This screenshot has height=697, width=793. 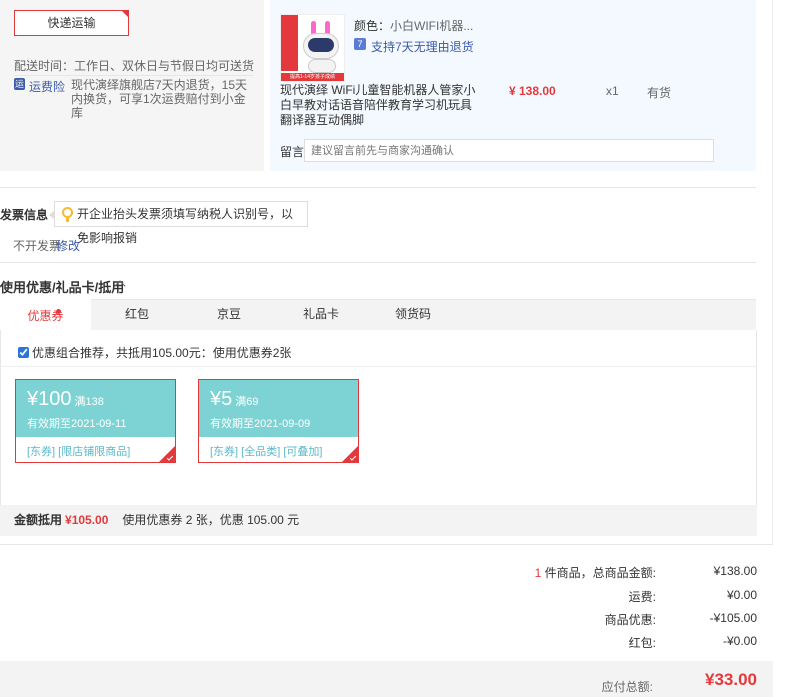 What do you see at coordinates (321, 314) in the screenshot?
I see `tab-giftcard: 礼品卡` at bounding box center [321, 314].